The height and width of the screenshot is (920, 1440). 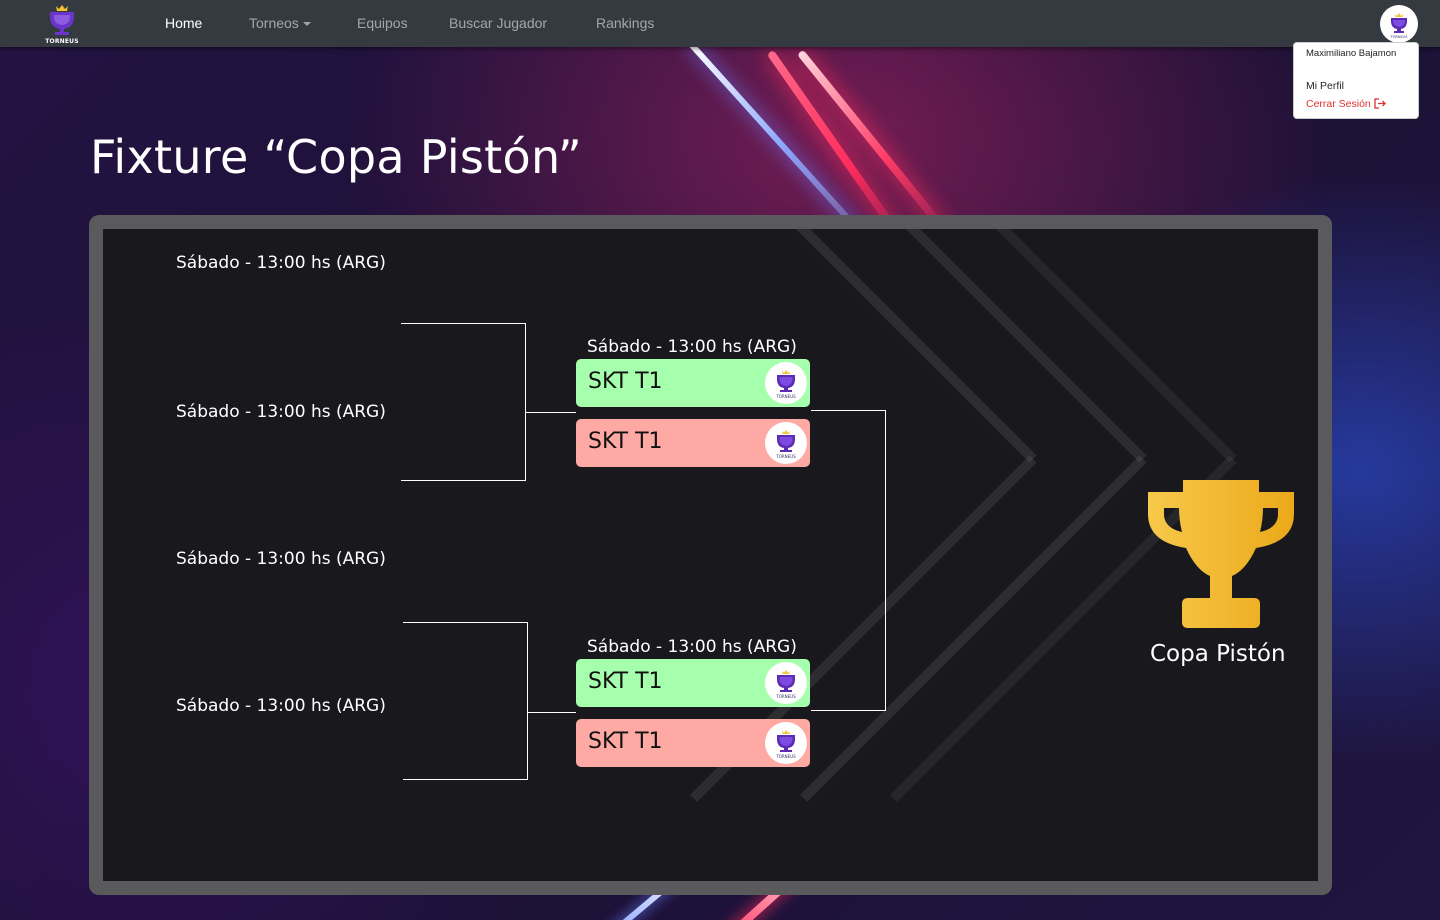 I want to click on tournament-name-label: Copa Pistón, so click(x=1218, y=654).